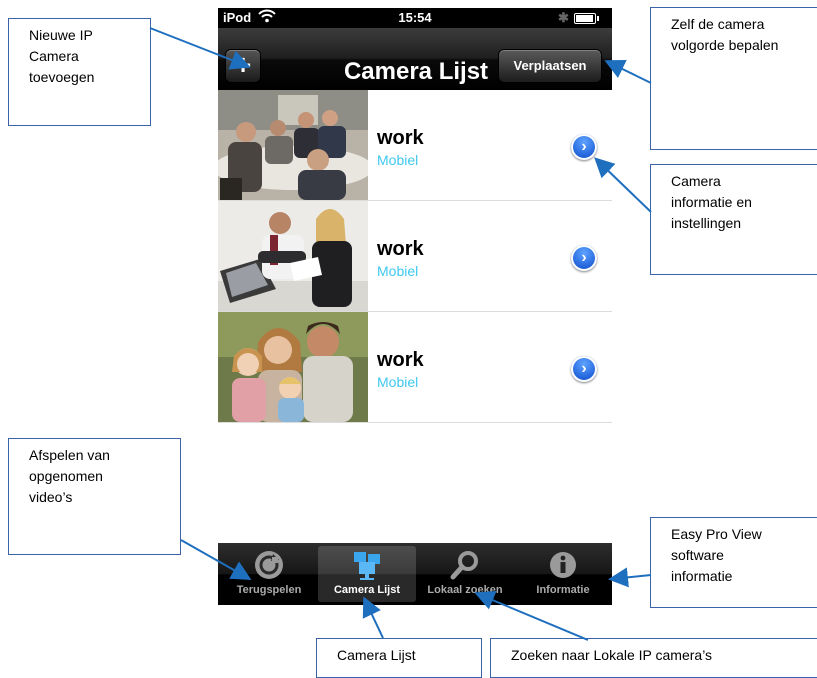 This screenshot has height=678, width=817. I want to click on replay-icon, so click(269, 565).